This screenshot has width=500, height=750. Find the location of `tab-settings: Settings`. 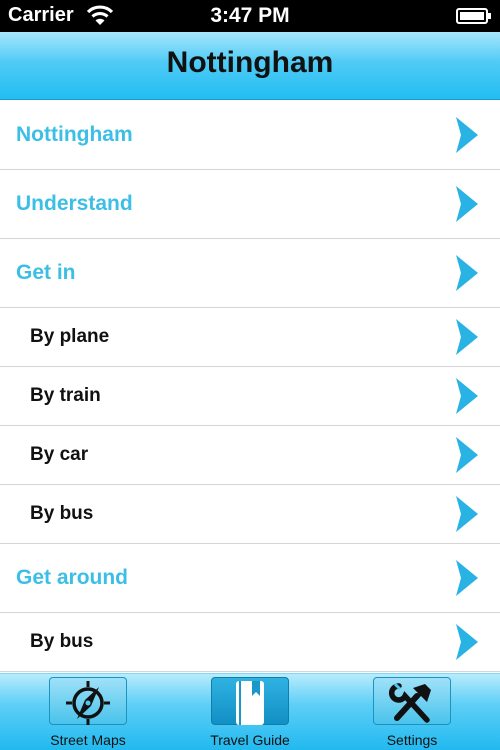

tab-settings: Settings is located at coordinates (412, 712).